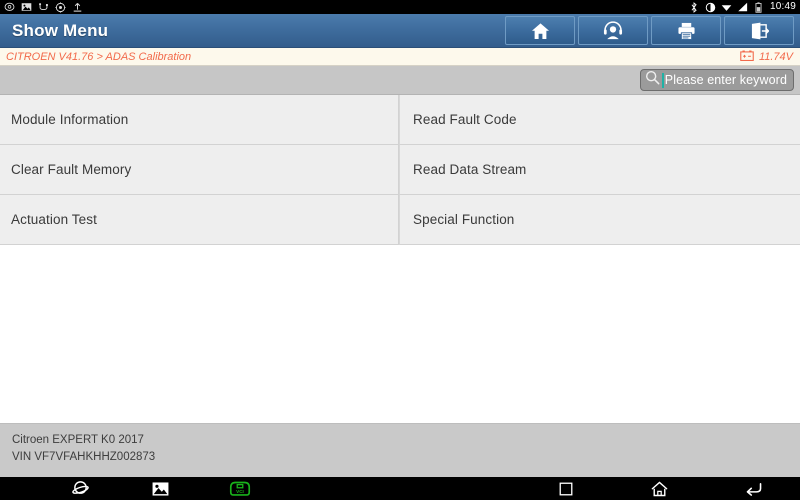 The image size is (800, 500). I want to click on exit-button, so click(759, 30).